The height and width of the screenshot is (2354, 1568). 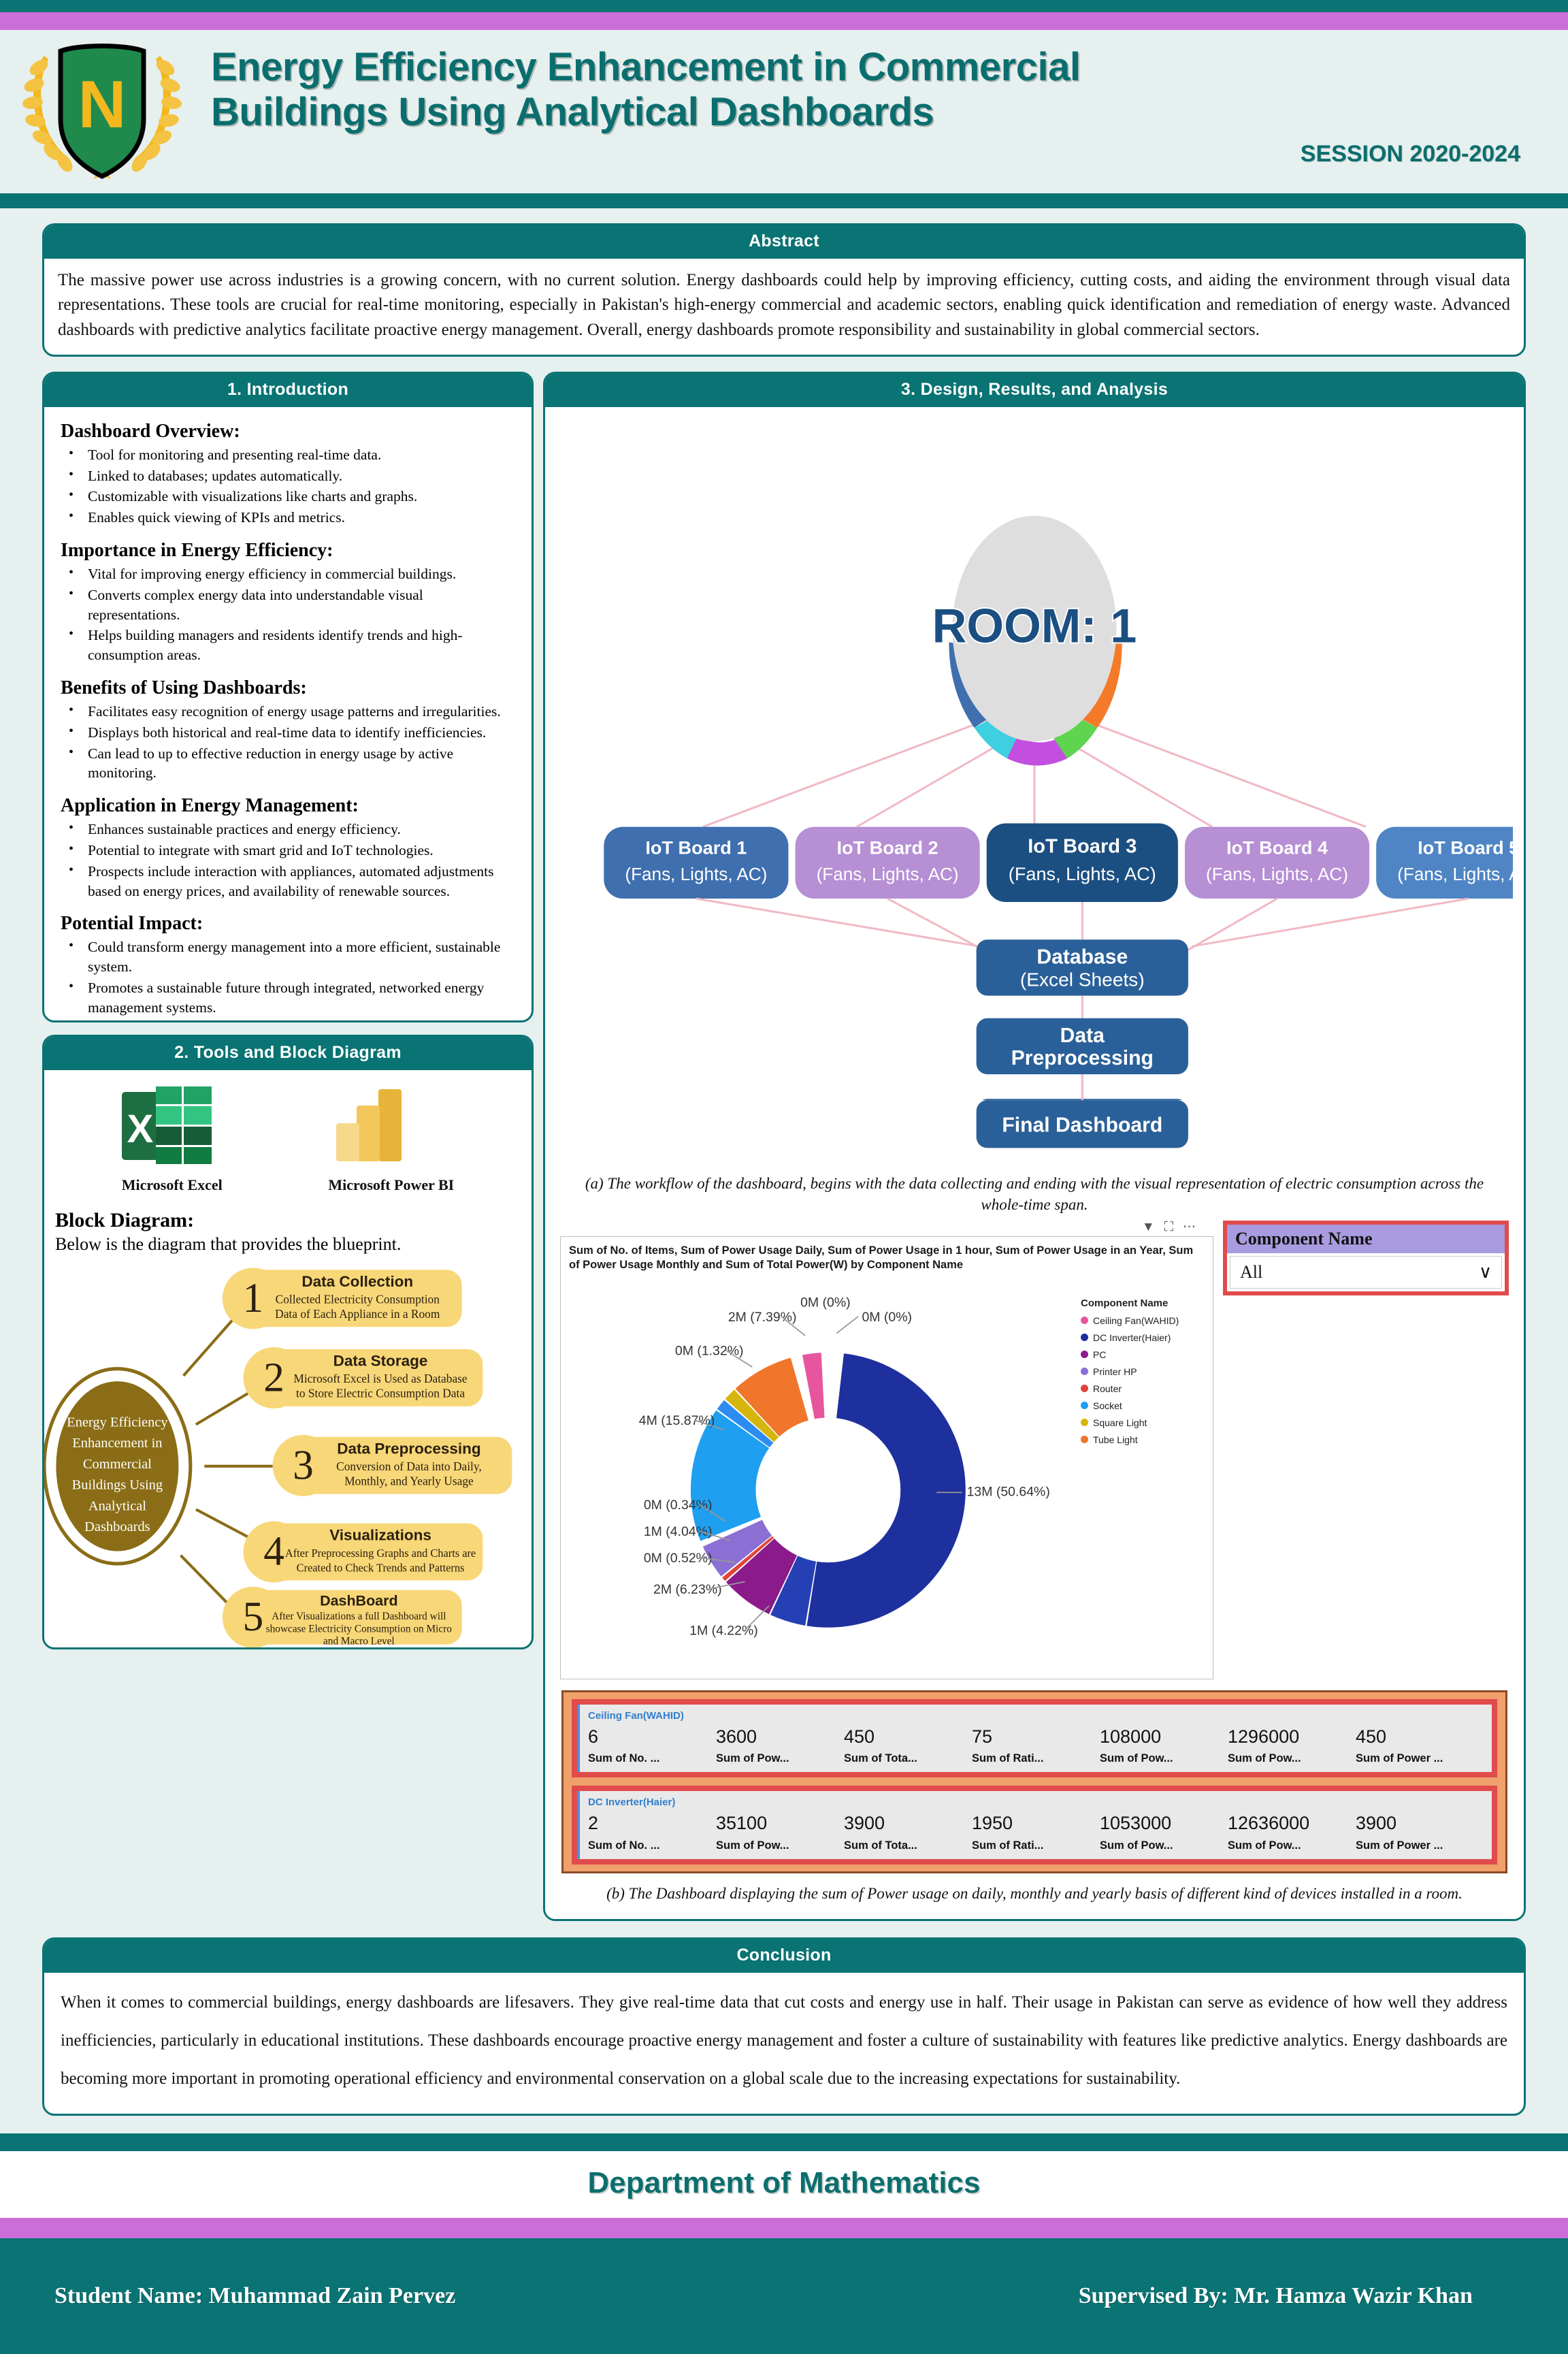 I want to click on board-name: IoT Board 1, so click(x=696, y=847).